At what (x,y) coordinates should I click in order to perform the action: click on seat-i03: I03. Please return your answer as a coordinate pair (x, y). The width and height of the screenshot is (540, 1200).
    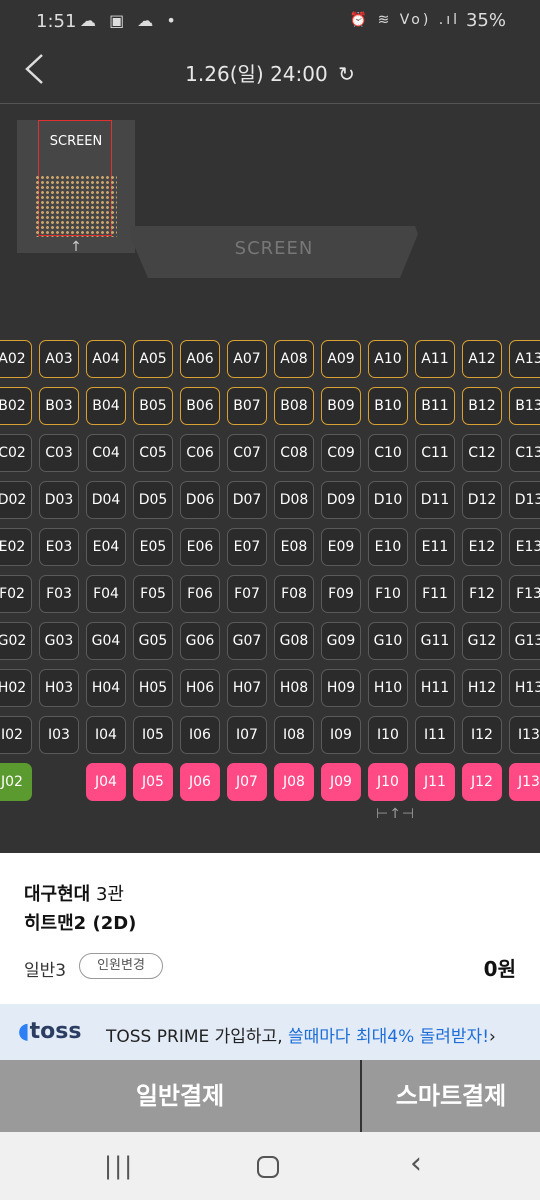
    Looking at the image, I should click on (59, 735).